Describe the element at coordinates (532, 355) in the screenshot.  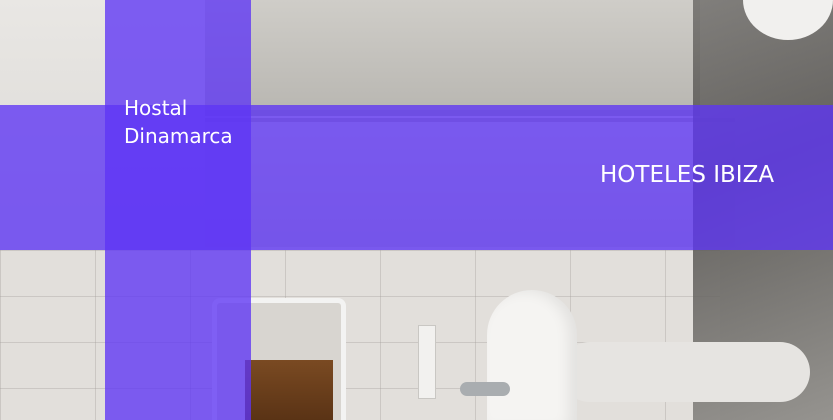
I see `sink` at that location.